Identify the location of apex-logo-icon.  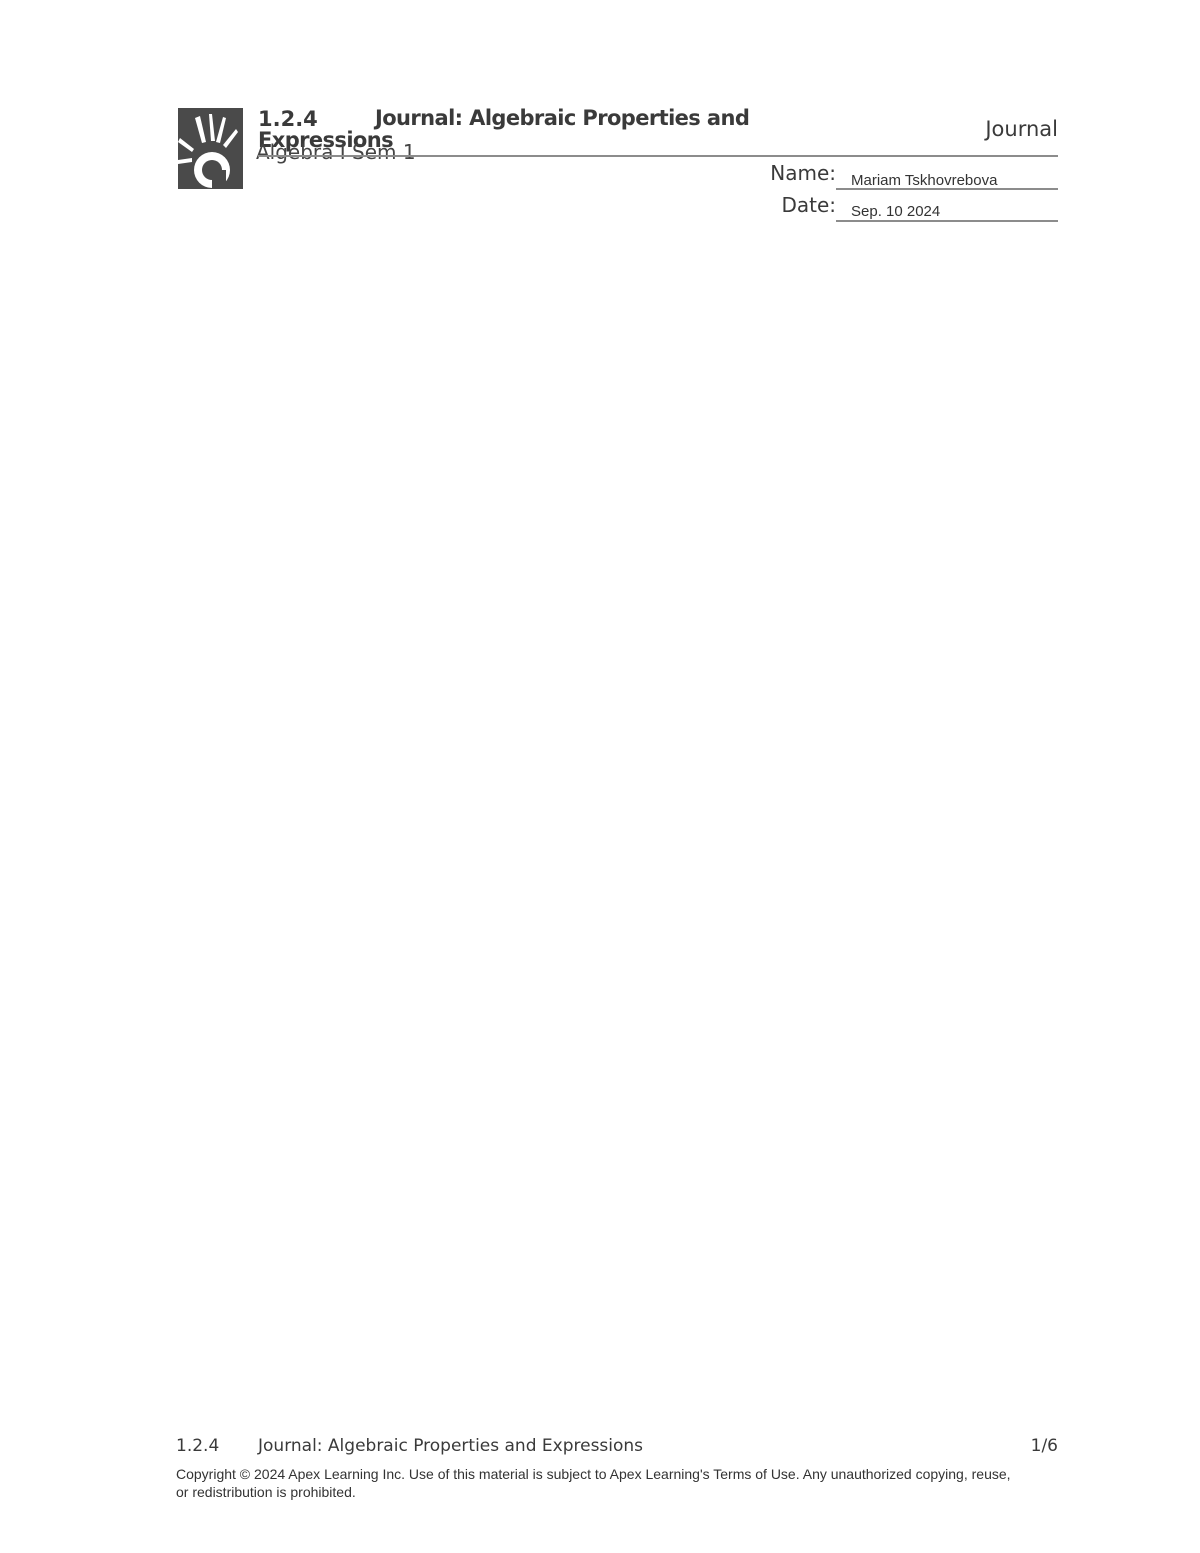
(210, 150).